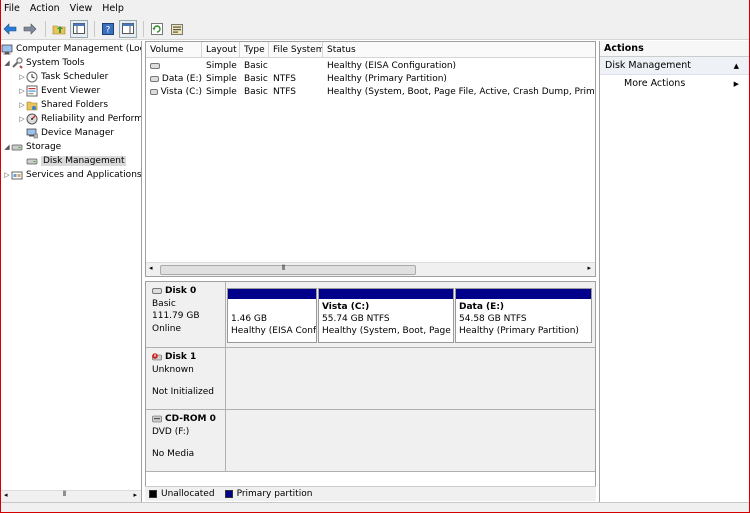 The width and height of the screenshot is (750, 513). What do you see at coordinates (183, 392) in the screenshot?
I see `disk-state: Not Initialized` at bounding box center [183, 392].